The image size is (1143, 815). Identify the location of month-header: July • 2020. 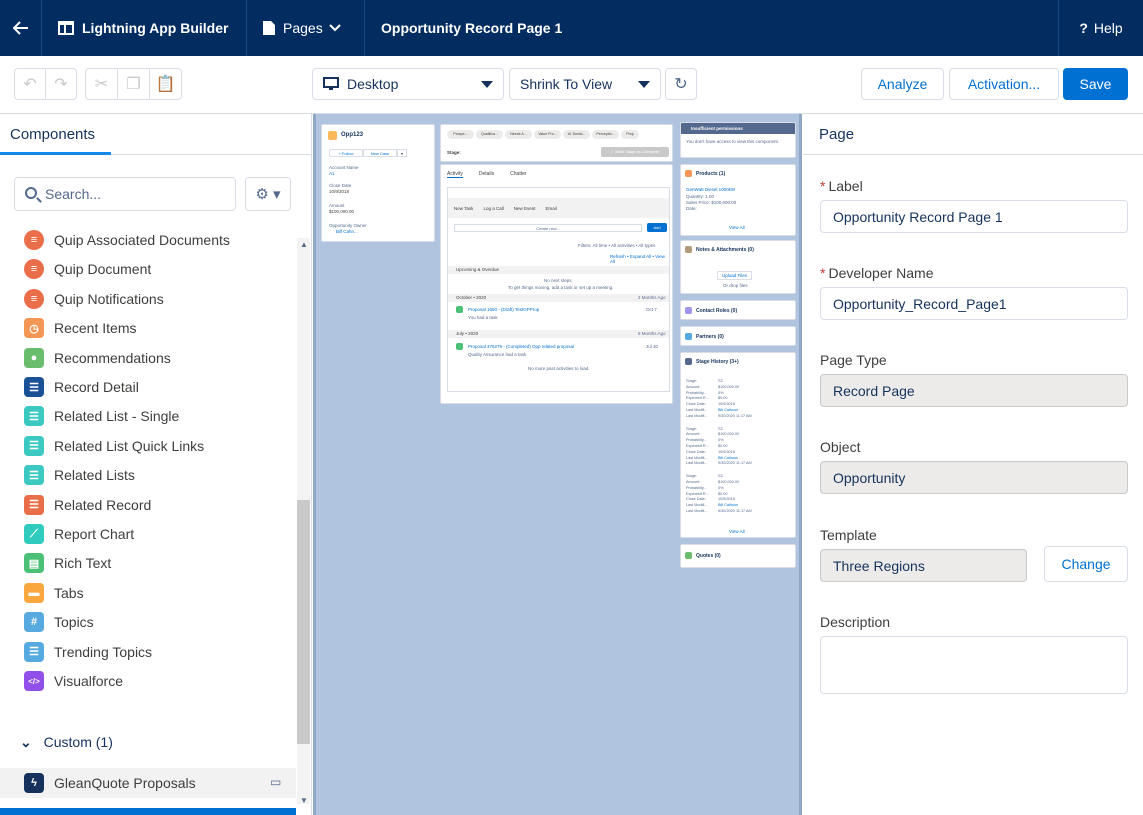
(558, 334).